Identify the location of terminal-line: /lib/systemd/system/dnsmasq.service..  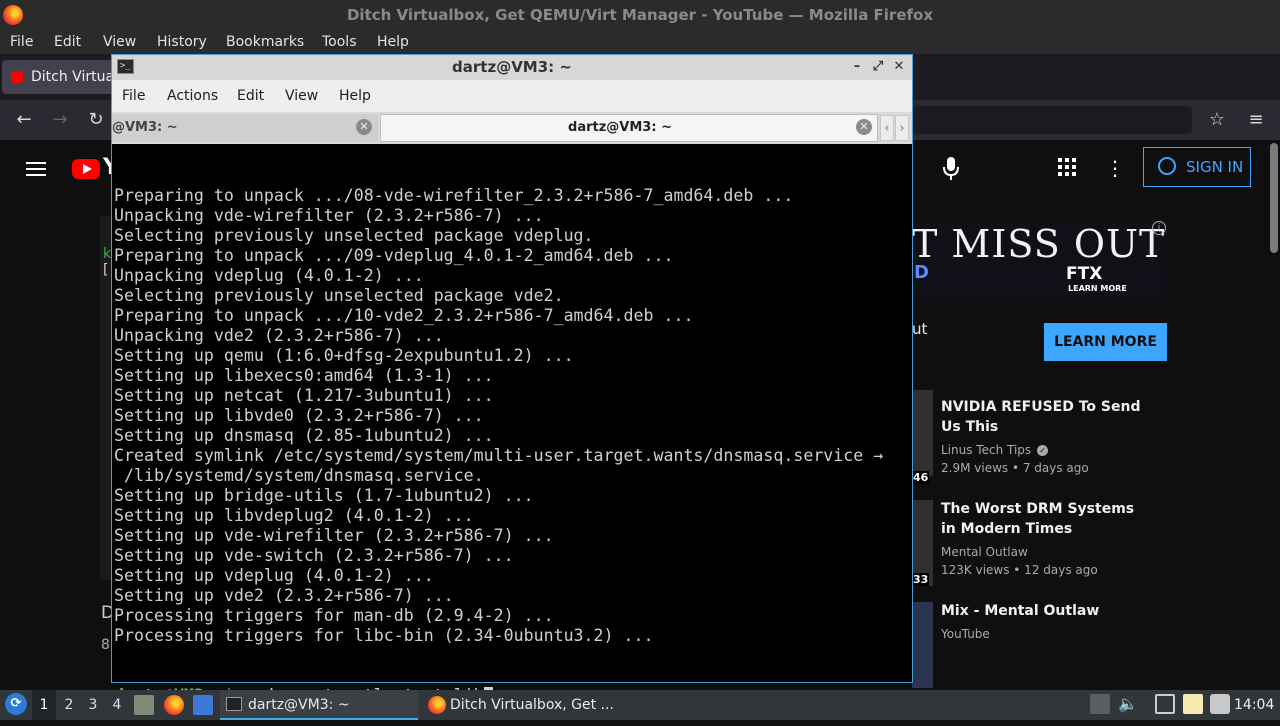
(299, 475).